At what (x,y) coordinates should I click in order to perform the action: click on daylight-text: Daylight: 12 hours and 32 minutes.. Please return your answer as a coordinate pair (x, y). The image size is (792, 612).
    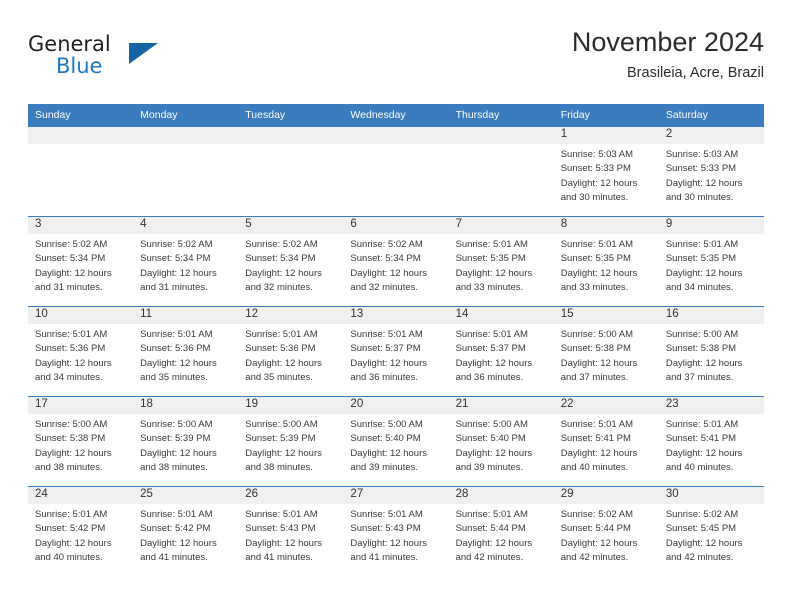
    Looking at the image, I should click on (388, 280).